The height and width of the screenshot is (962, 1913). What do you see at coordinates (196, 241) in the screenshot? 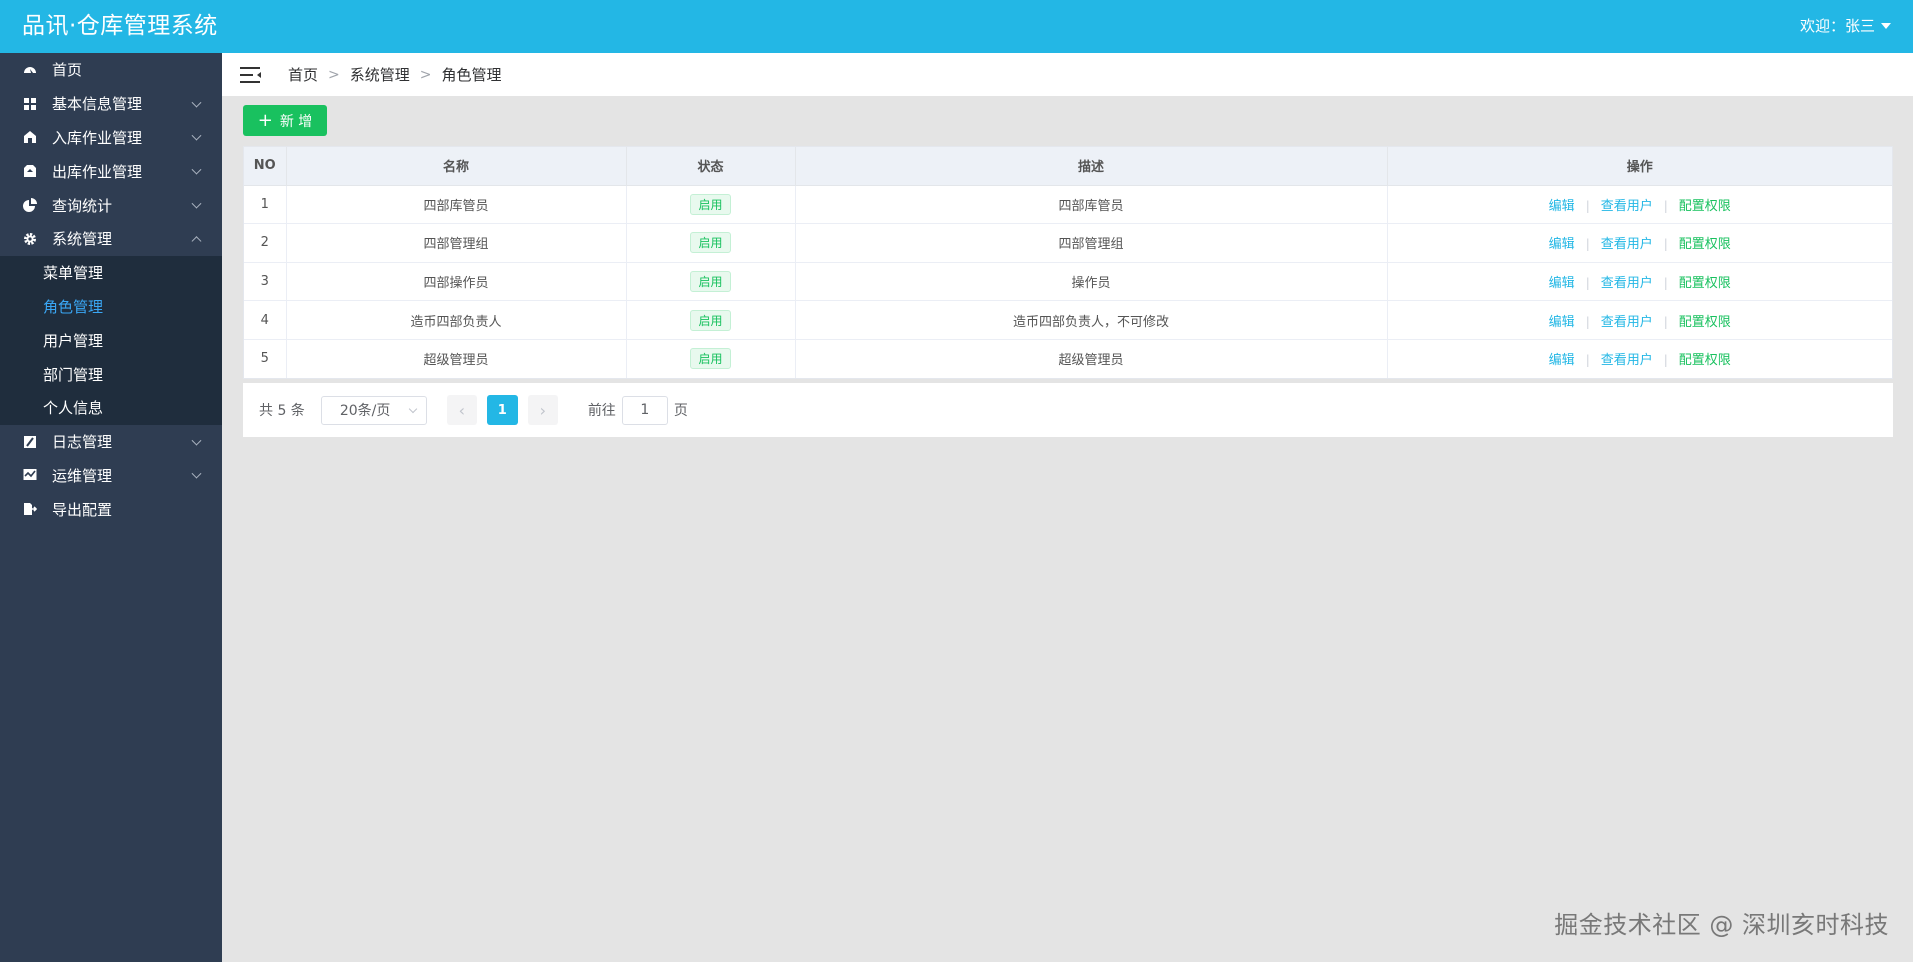
I see `chevron-up-icon` at bounding box center [196, 241].